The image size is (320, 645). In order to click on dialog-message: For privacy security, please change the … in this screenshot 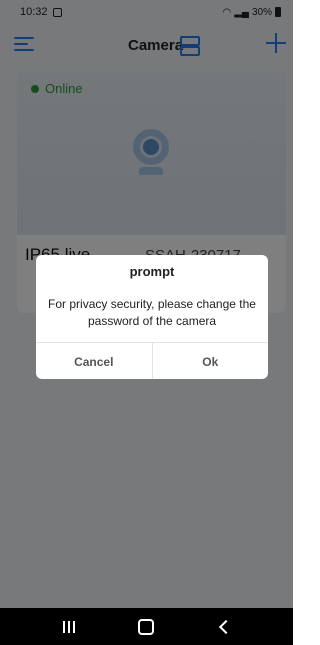, I will do `click(152, 312)`.